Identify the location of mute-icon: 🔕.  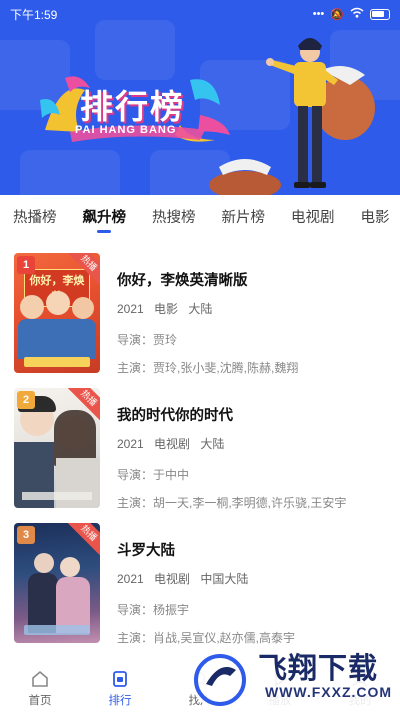
(337, 14).